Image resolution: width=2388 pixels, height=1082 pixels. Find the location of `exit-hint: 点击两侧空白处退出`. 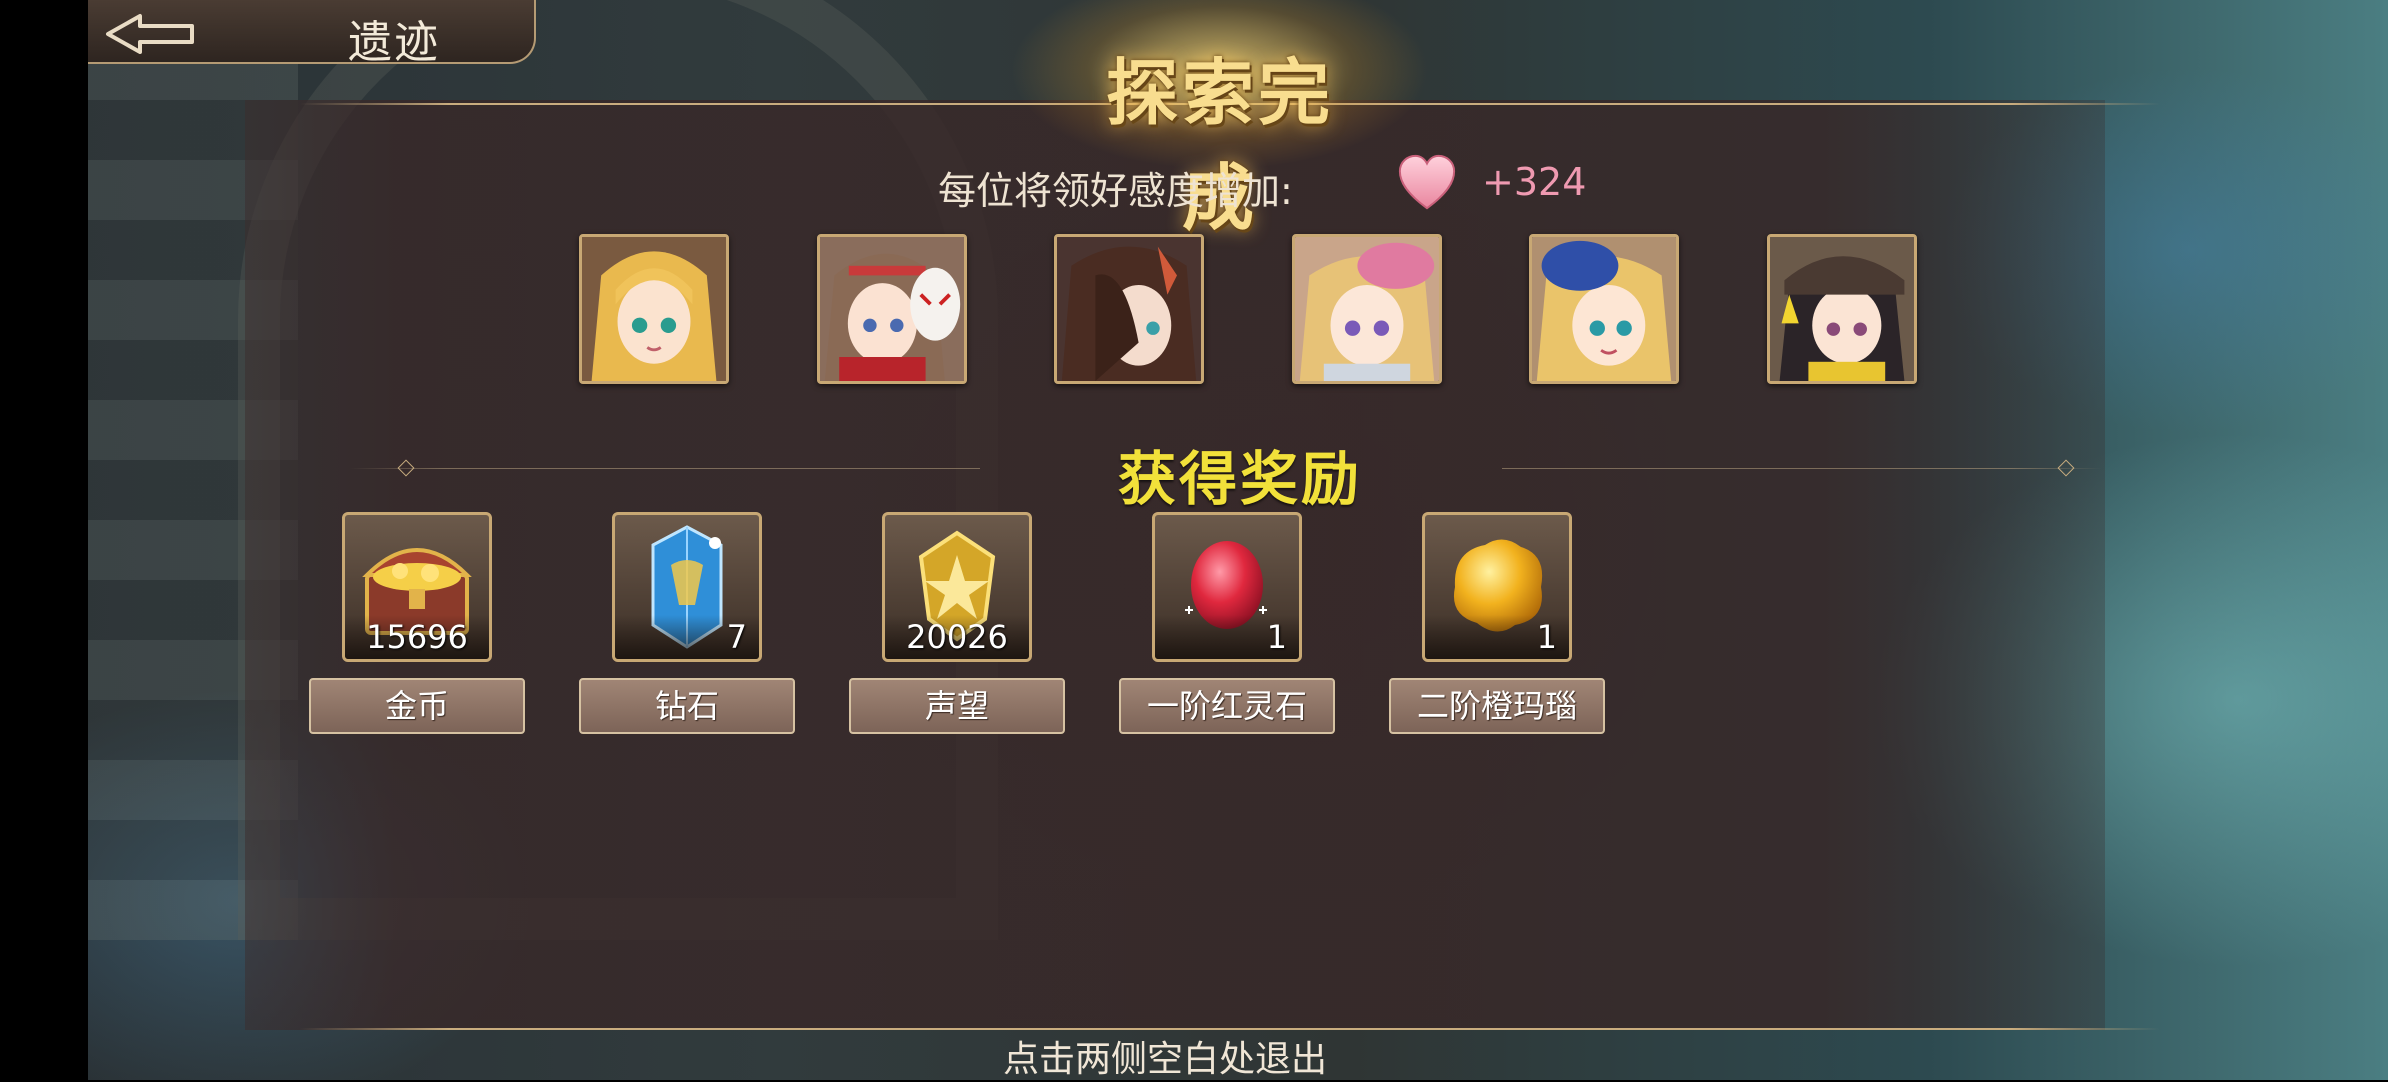

exit-hint: 点击两侧空白处退出 is located at coordinates (1164, 1059).